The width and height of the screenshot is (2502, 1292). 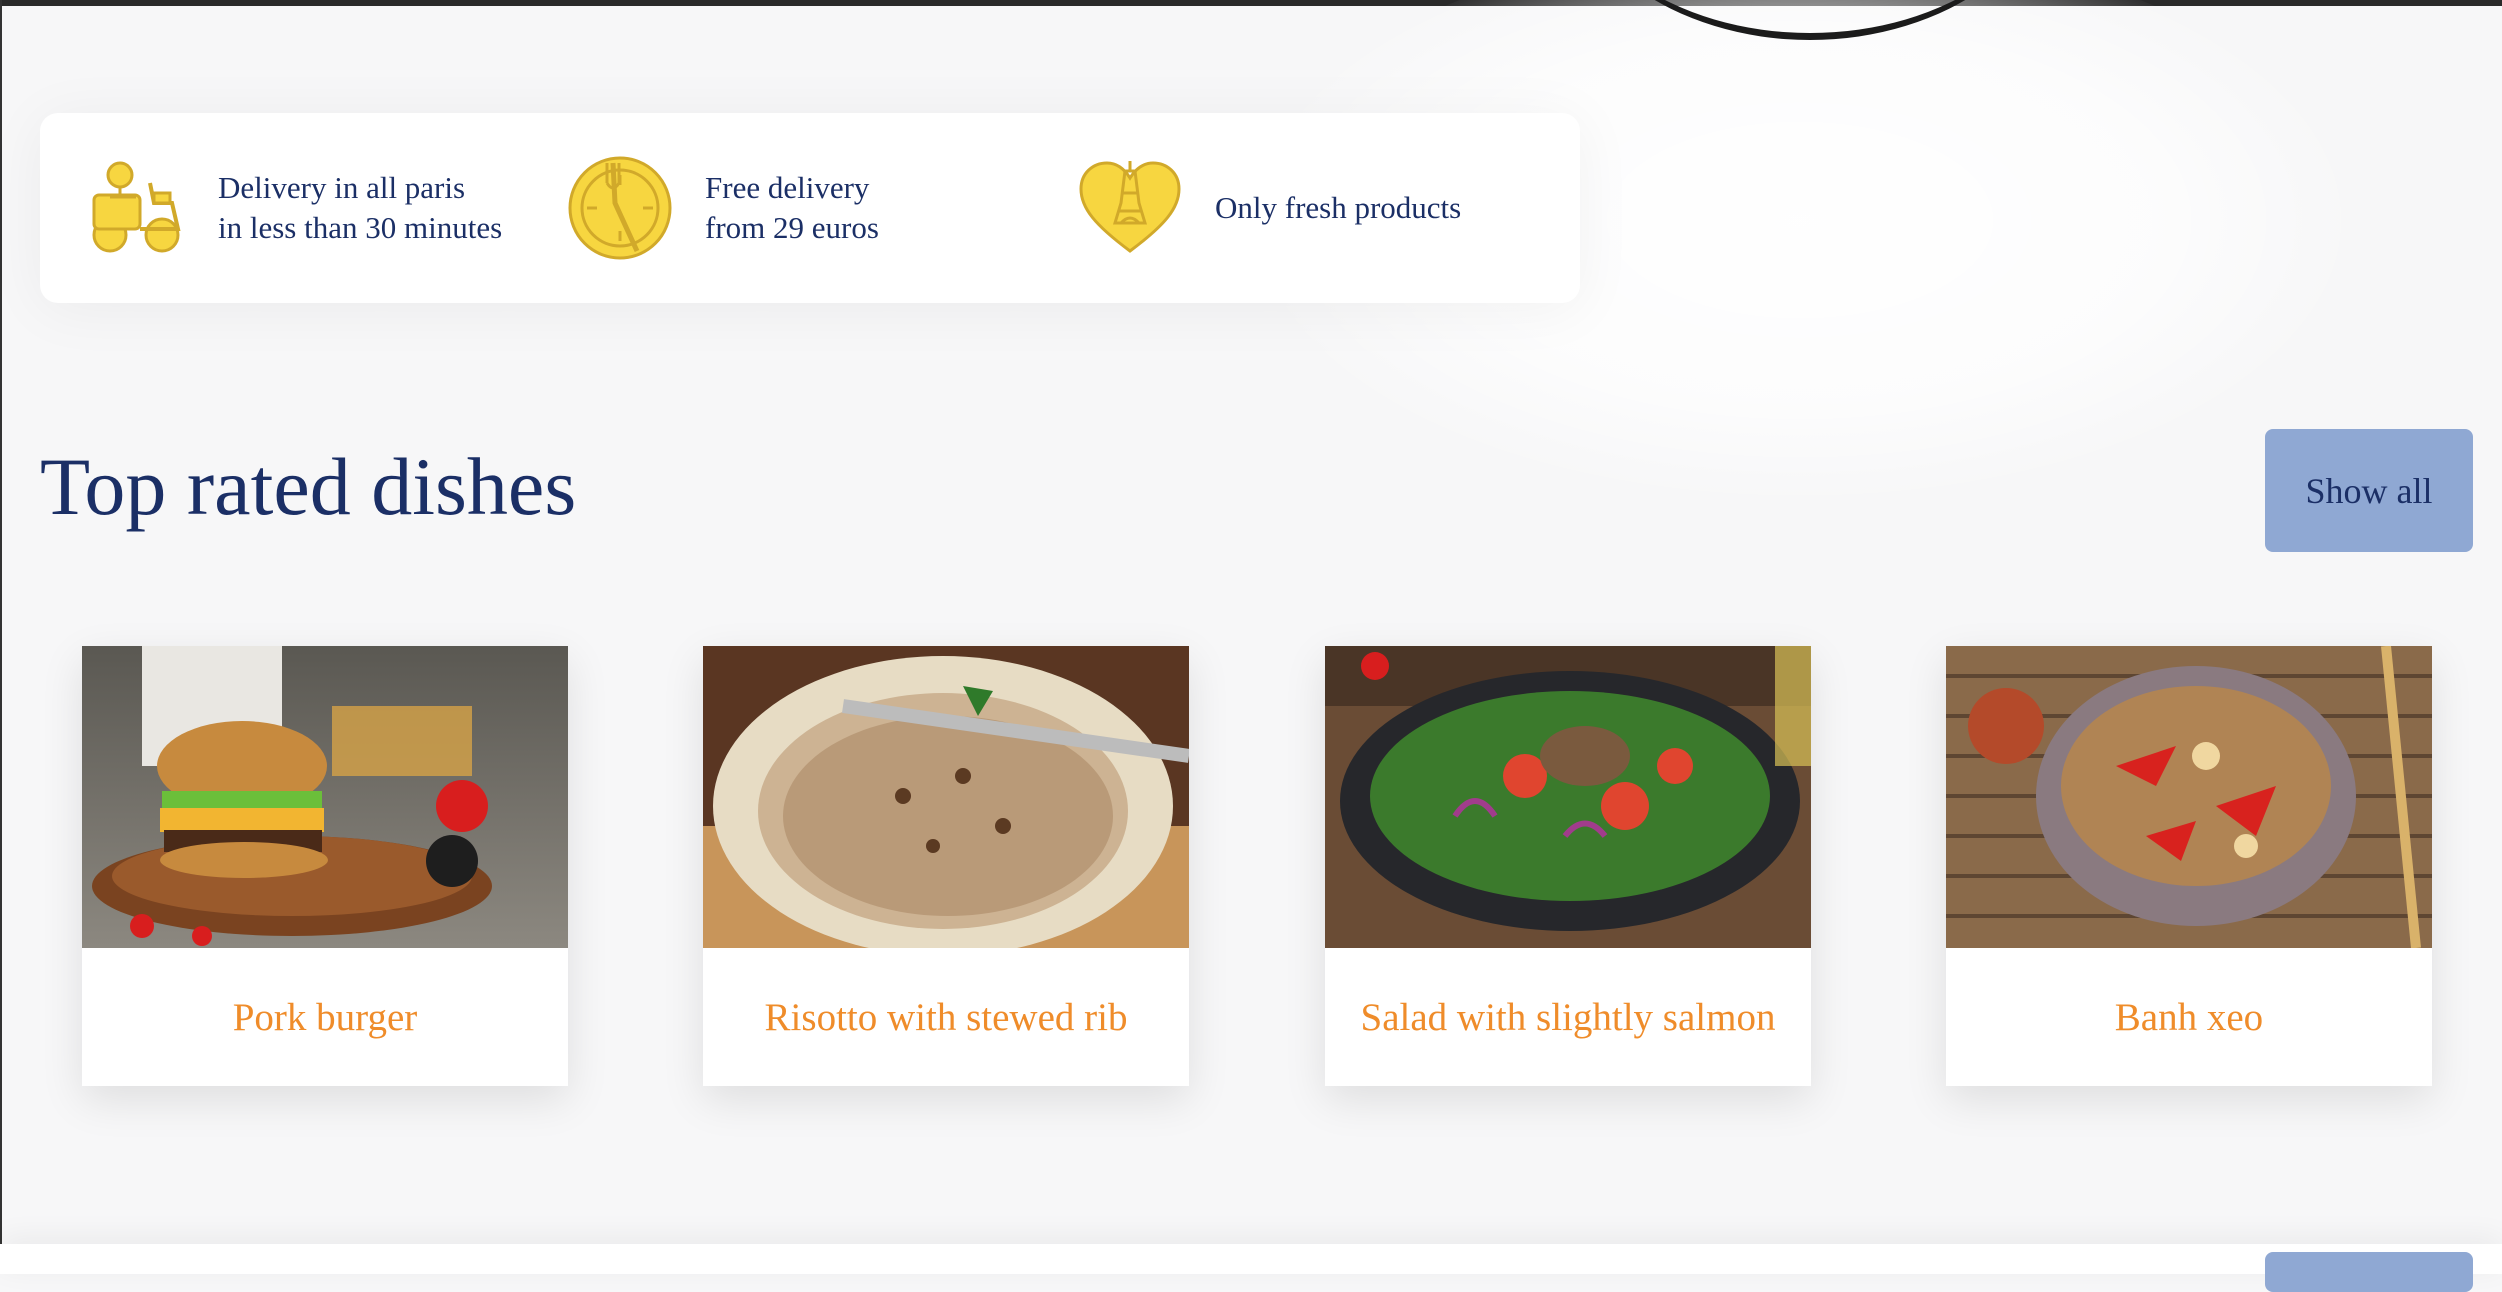 I want to click on dish-name: Salad with slightly salmon, so click(x=1568, y=1017).